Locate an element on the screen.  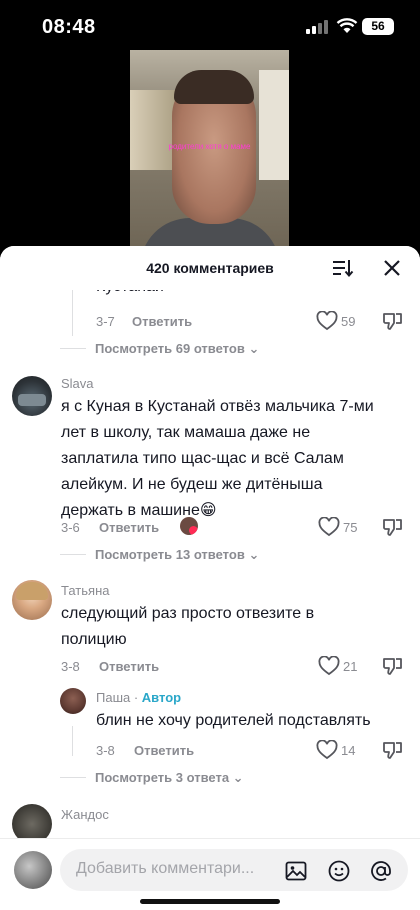
view-replies-link: Посмотреть 13 ответов ⌄ is located at coordinates (177, 555).